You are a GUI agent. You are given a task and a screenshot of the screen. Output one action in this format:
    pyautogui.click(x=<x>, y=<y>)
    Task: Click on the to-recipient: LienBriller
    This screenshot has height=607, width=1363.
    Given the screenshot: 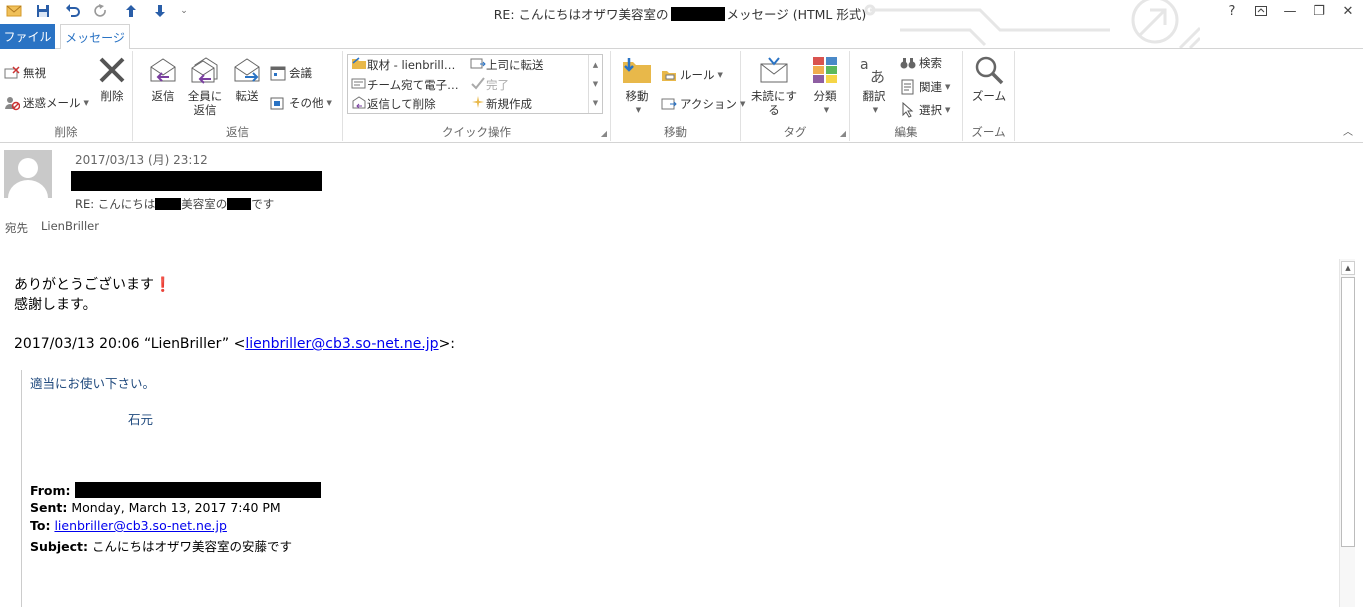 What is the action you would take?
    pyautogui.click(x=70, y=226)
    